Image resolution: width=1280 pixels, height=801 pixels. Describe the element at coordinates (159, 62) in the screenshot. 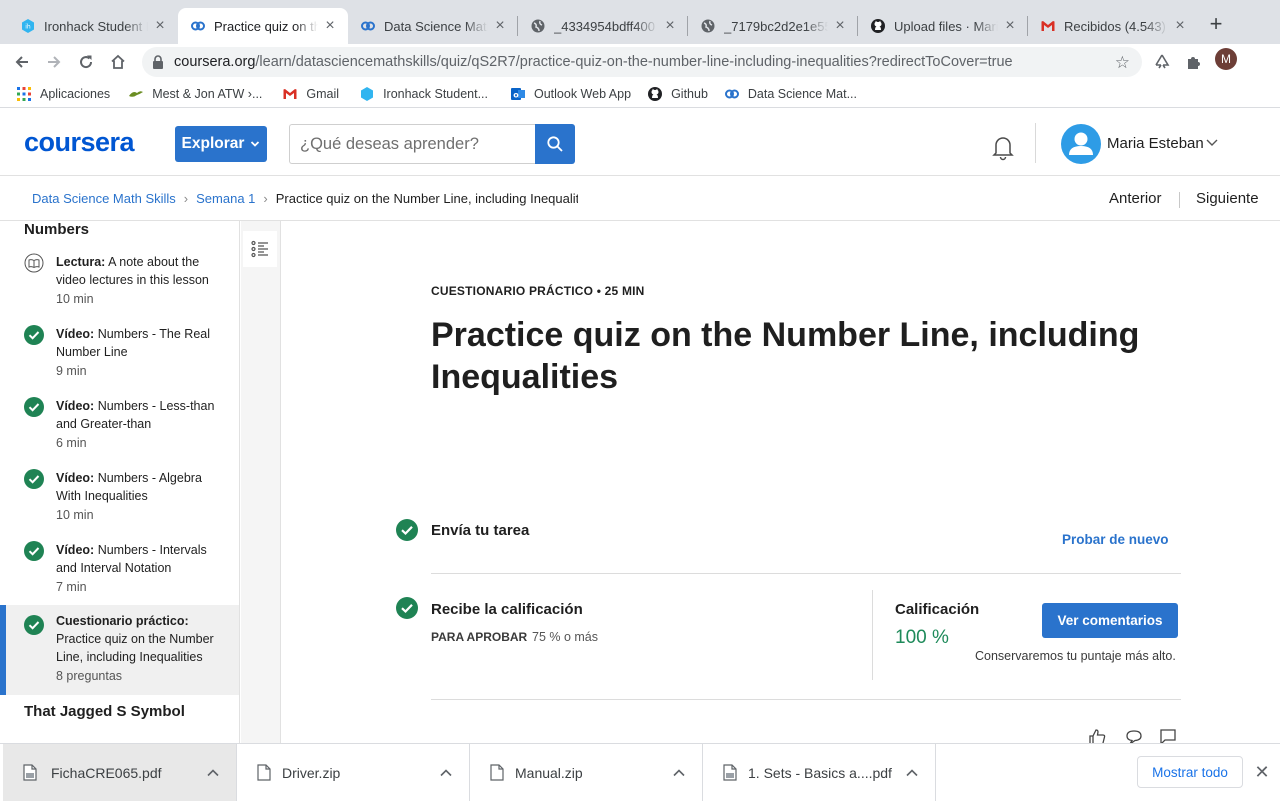

I see `lock-icon` at that location.